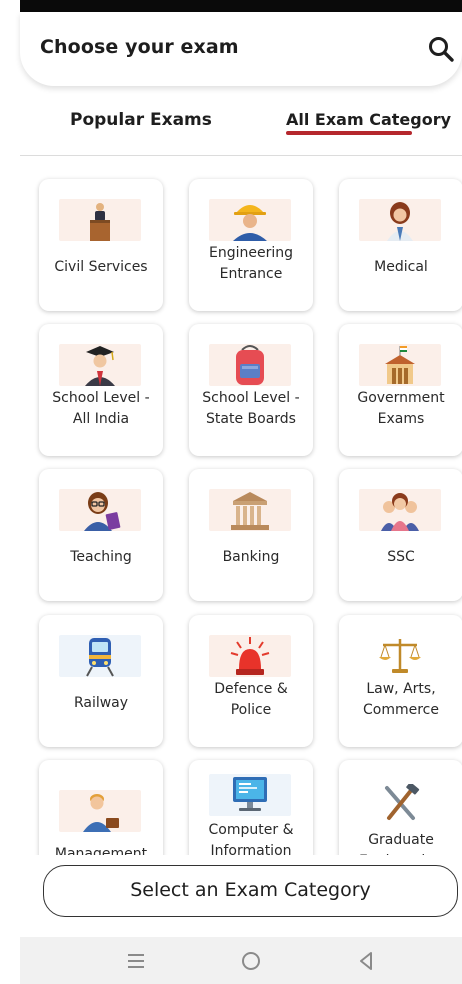 This screenshot has width=462, height=984. What do you see at coordinates (101, 850) in the screenshot?
I see `category-label: Management` at bounding box center [101, 850].